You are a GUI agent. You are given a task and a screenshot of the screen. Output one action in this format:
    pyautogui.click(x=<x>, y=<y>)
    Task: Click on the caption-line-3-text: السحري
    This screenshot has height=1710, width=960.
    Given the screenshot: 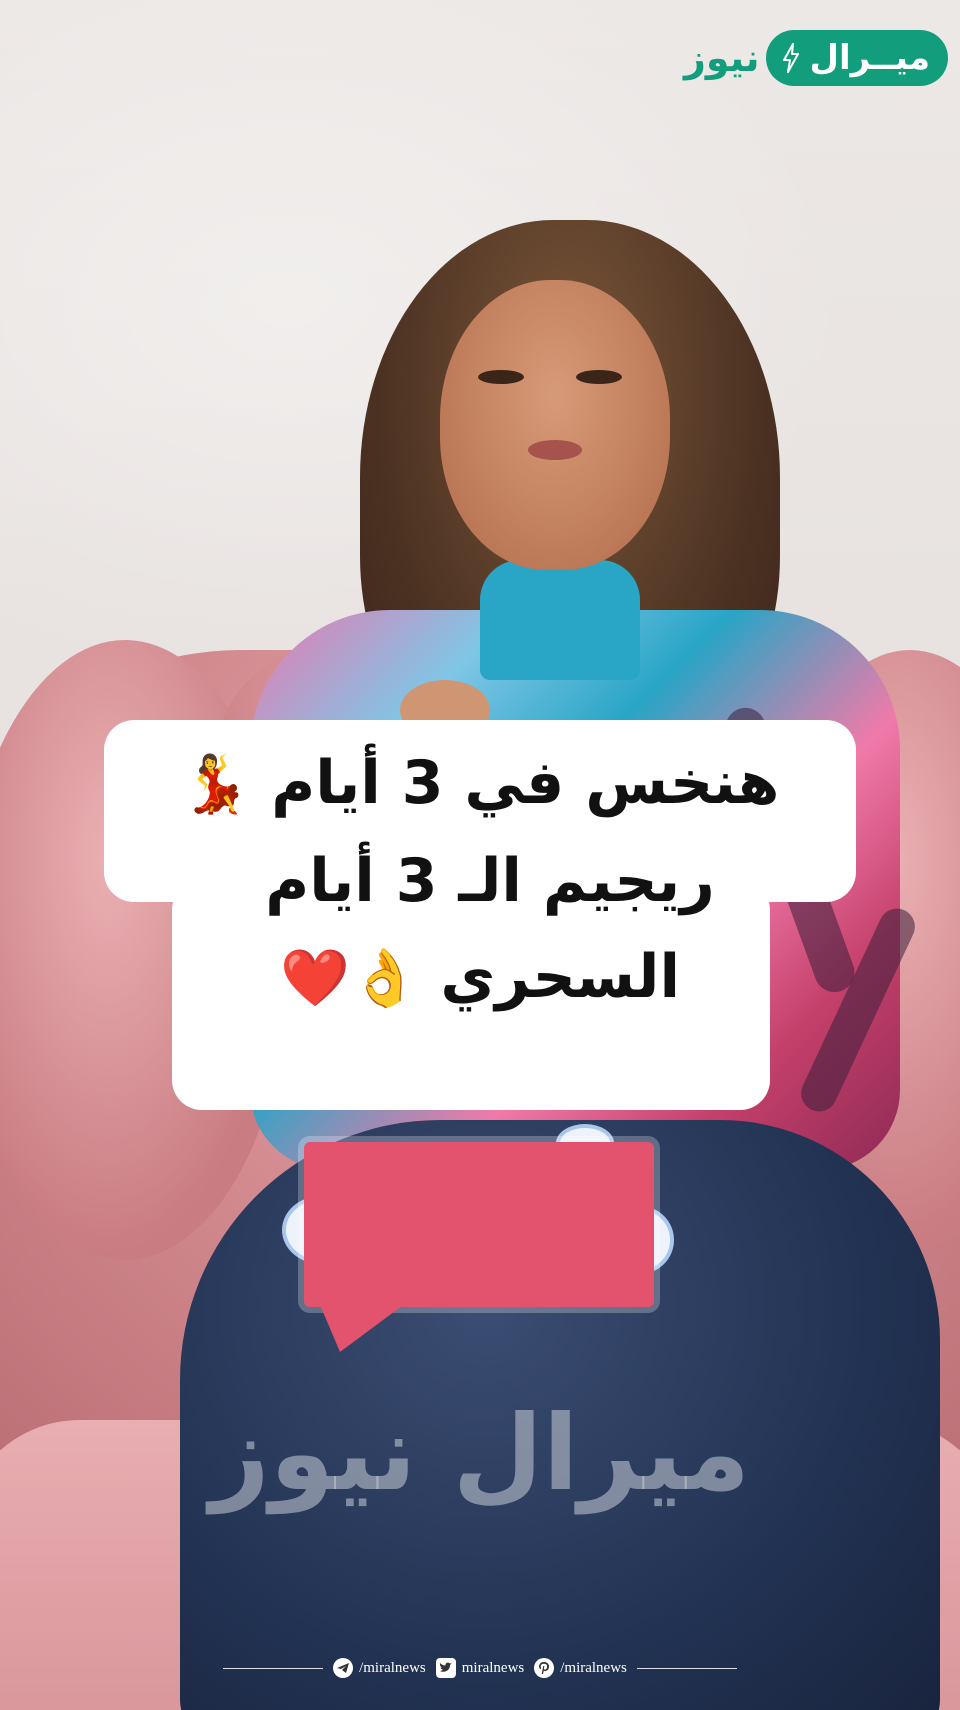 What is the action you would take?
    pyautogui.click(x=560, y=977)
    